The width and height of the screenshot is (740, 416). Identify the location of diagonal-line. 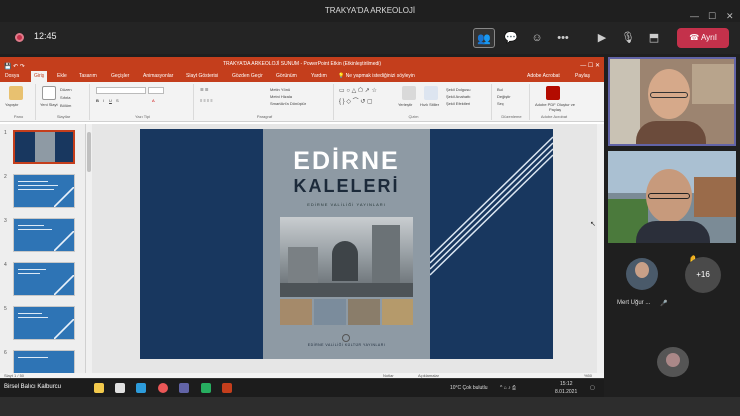
(491, 215).